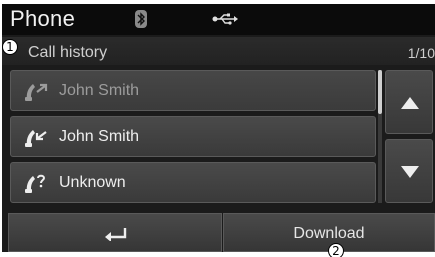 The height and width of the screenshot is (257, 435). What do you see at coordinates (336, 250) in the screenshot?
I see `callout-marker: 2` at bounding box center [336, 250].